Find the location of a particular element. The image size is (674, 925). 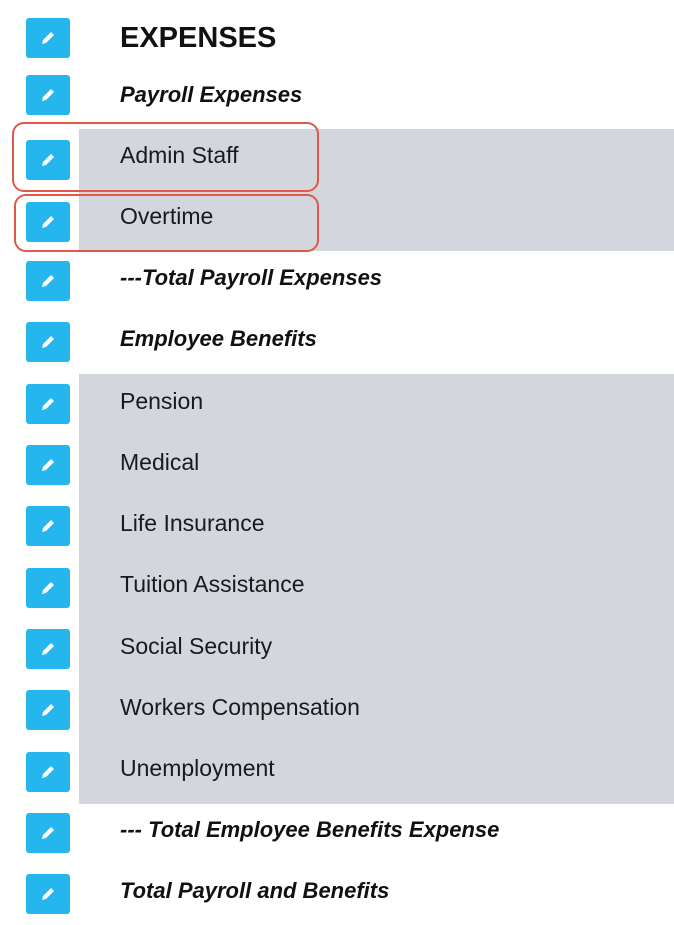

row-label: Social Security is located at coordinates (196, 646).